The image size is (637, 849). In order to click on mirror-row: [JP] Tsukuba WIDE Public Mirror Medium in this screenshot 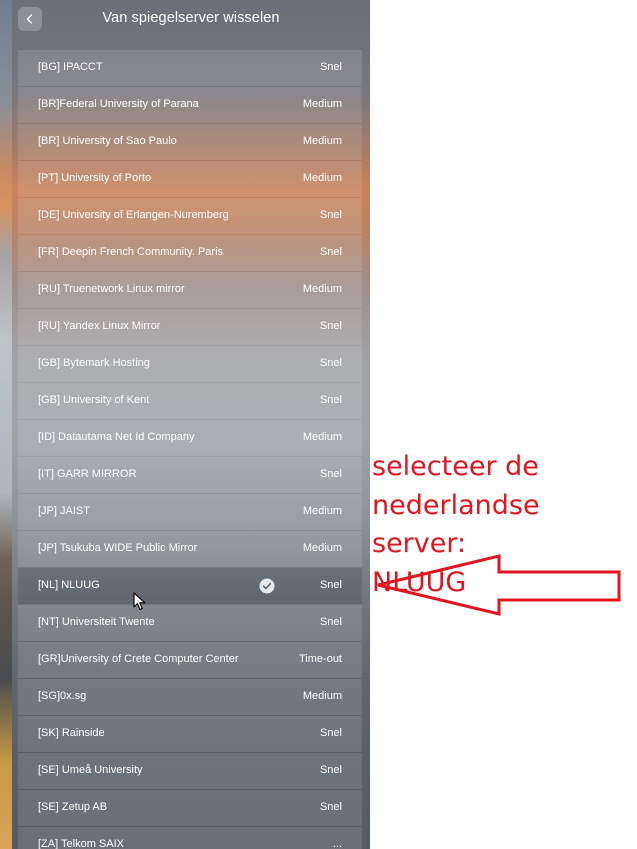, I will do `click(190, 549)`.